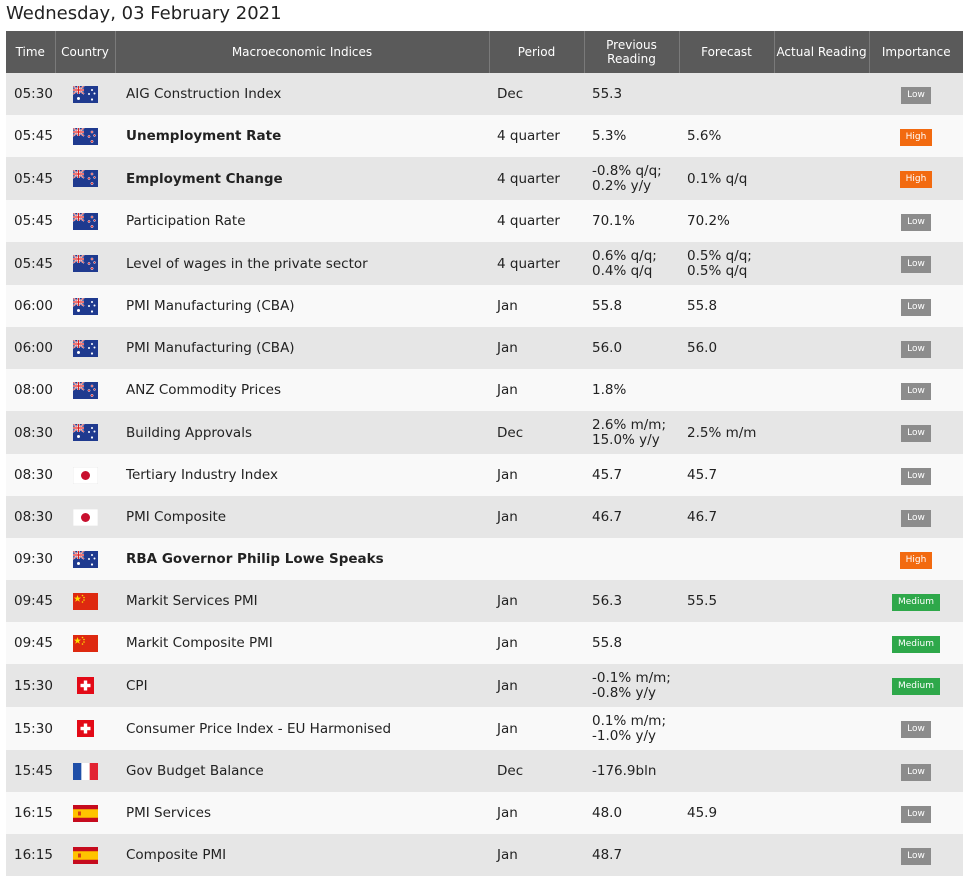 Image resolution: width=966 pixels, height=877 pixels. I want to click on header-previous: Previous Reading, so click(631, 52).